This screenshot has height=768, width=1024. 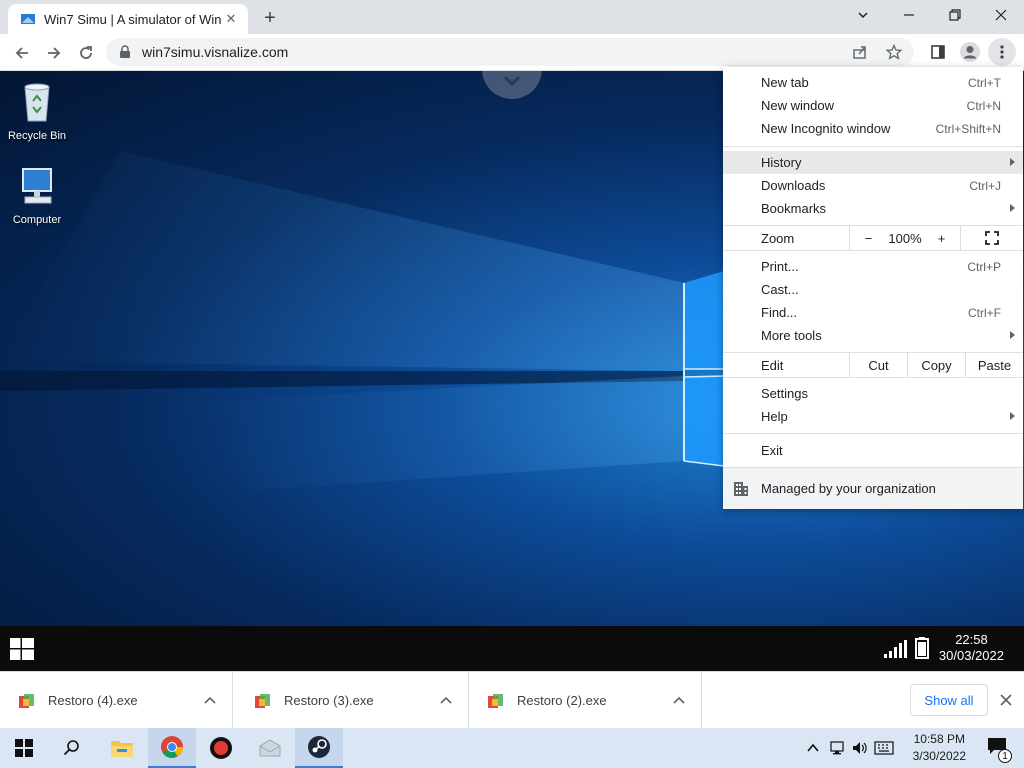 What do you see at coordinates (781, 162) in the screenshot?
I see `menu-item-label: History` at bounding box center [781, 162].